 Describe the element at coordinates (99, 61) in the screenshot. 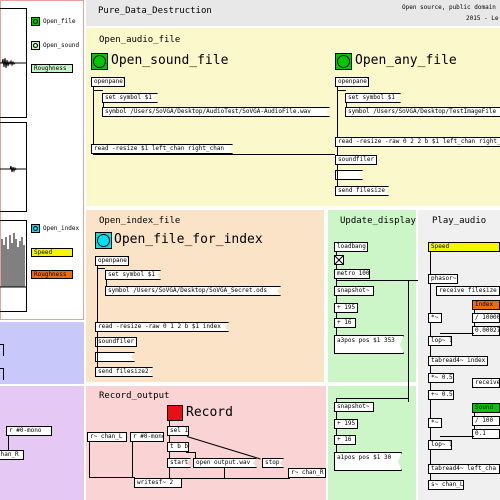

I see `open-sound-file-button` at that location.